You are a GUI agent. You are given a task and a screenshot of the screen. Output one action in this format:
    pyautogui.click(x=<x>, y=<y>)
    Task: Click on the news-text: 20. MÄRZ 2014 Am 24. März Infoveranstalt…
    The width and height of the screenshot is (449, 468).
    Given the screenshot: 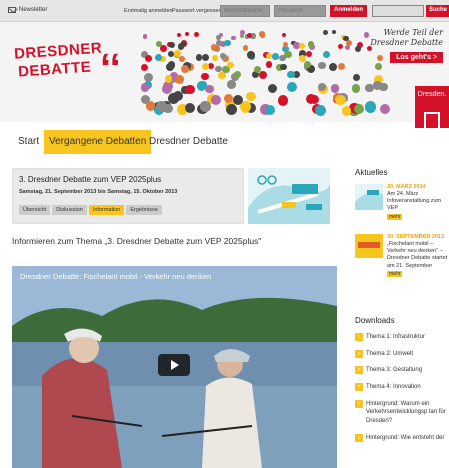 What is the action you would take?
    pyautogui.click(x=418, y=202)
    